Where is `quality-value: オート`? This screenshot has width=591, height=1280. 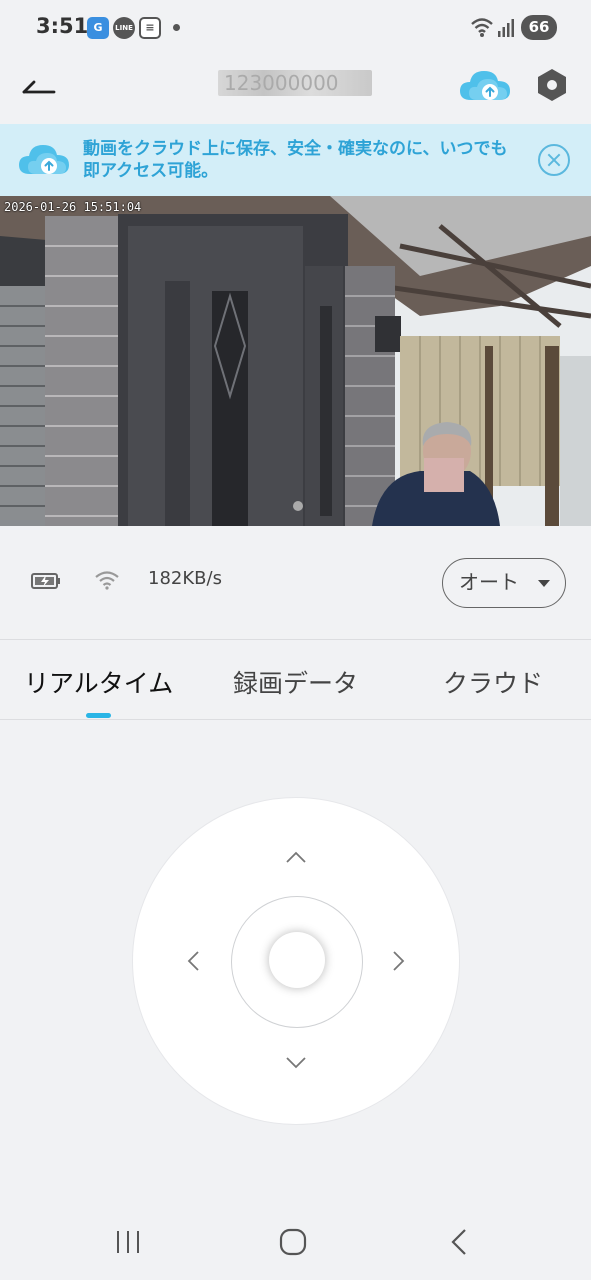 quality-value: オート is located at coordinates (489, 582).